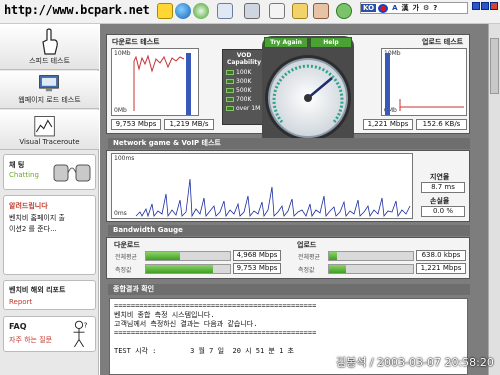 The width and height of the screenshot is (500, 375). What do you see at coordinates (49, 334) in the screenshot?
I see `faq-box: FAQ 자주 하는 질문 ?` at bounding box center [49, 334].